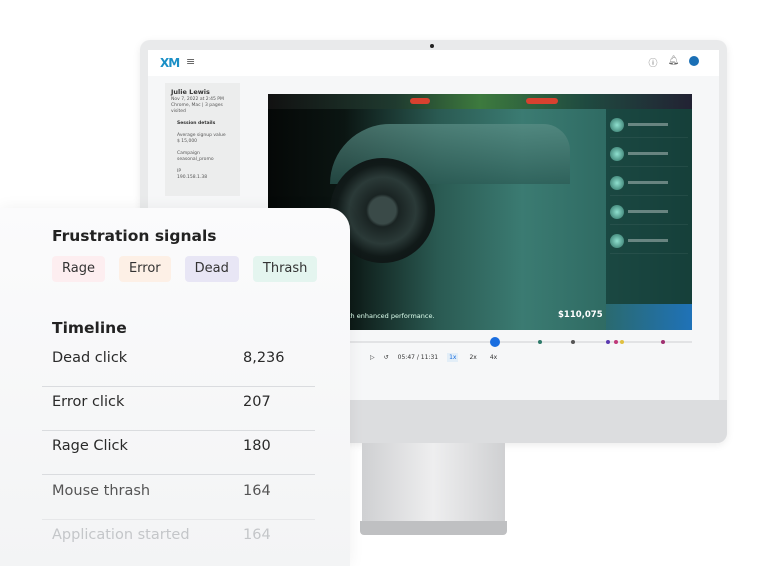  I want to click on help-icon: ⓘ, so click(653, 62).